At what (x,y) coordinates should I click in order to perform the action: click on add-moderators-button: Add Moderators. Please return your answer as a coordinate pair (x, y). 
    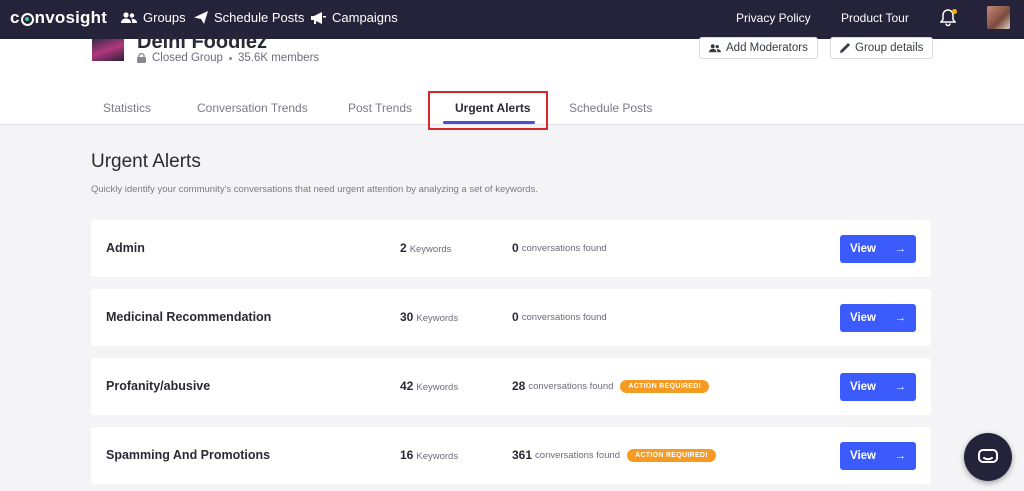
    Looking at the image, I should click on (758, 48).